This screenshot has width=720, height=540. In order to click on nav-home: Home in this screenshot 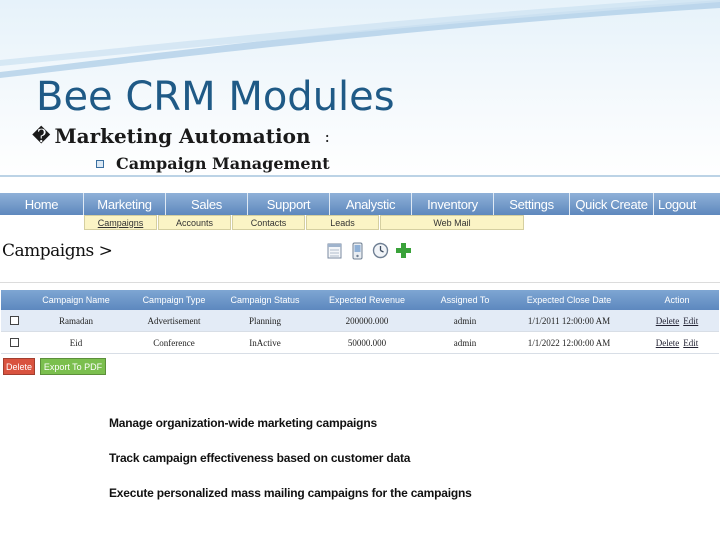, I will do `click(42, 204)`.